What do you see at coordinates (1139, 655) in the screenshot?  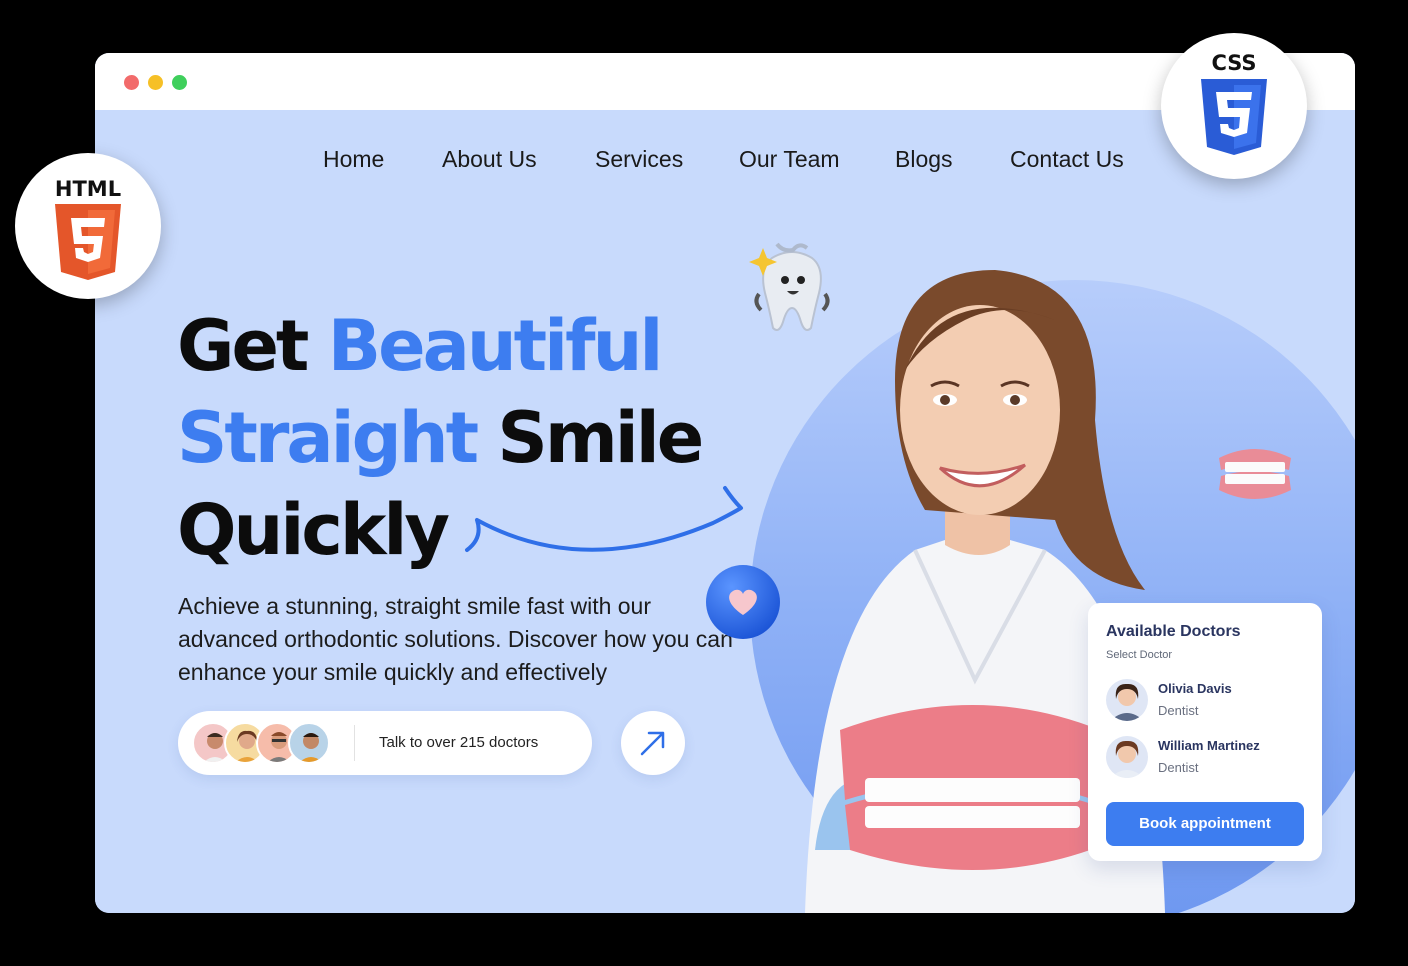 I see `card-subtitle: Select Doctor` at bounding box center [1139, 655].